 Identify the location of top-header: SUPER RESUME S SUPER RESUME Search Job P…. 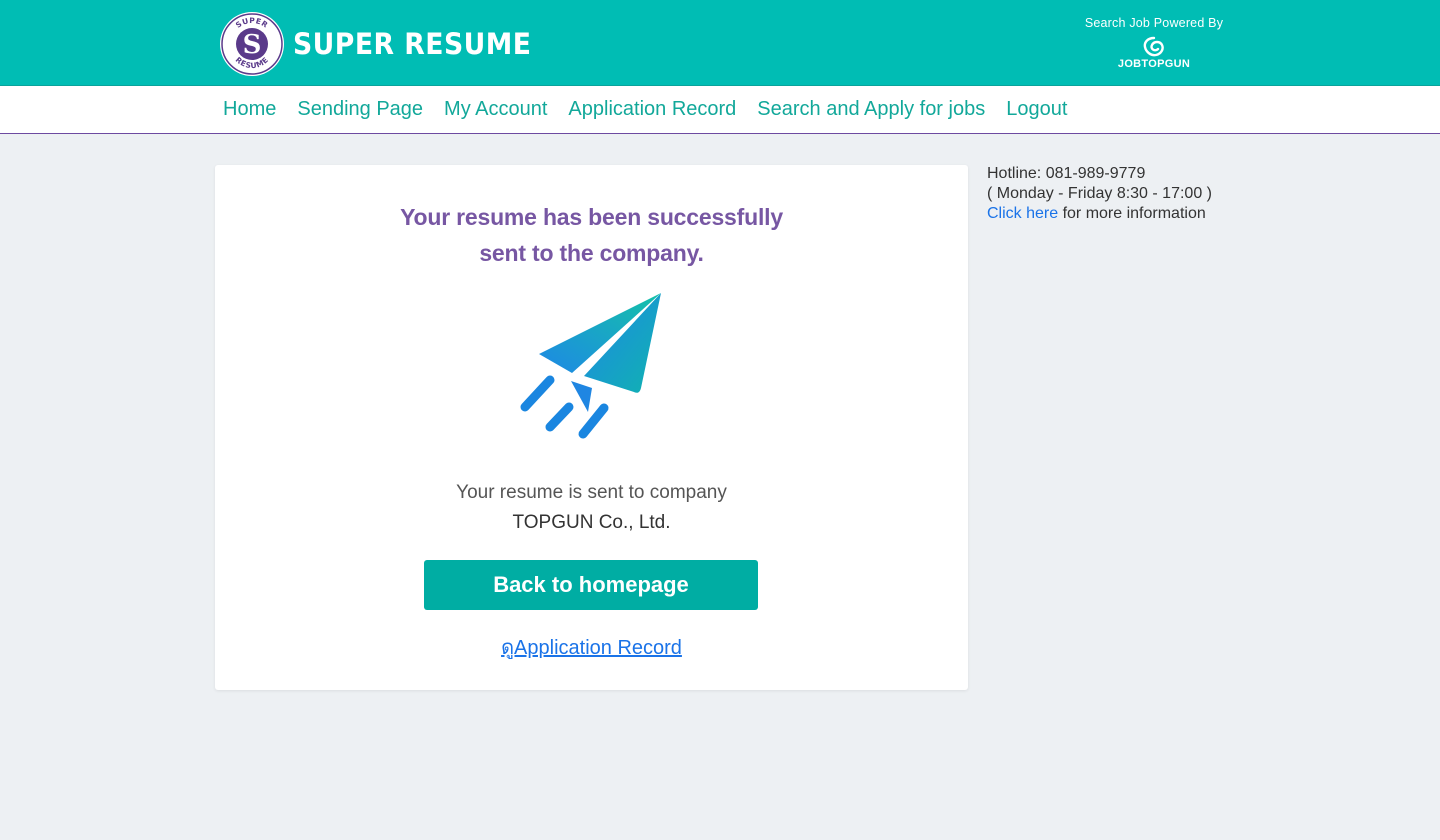
(720, 43).